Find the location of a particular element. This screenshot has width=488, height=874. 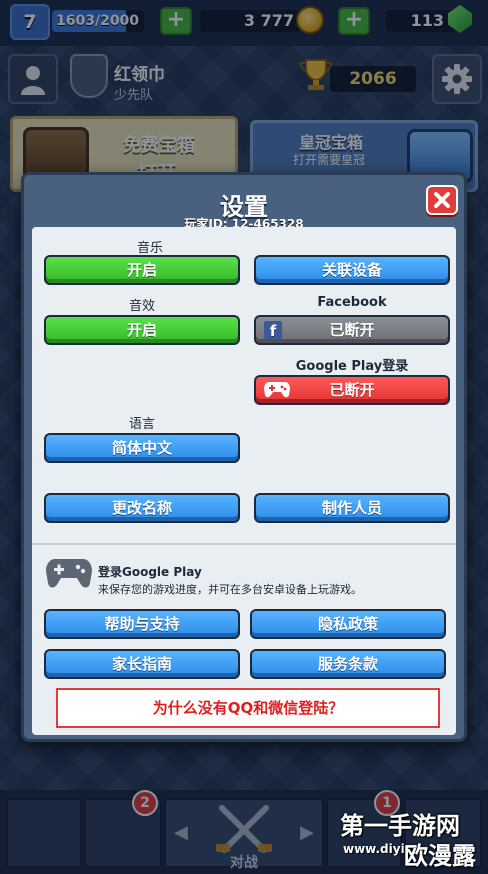

close-button is located at coordinates (442, 200).